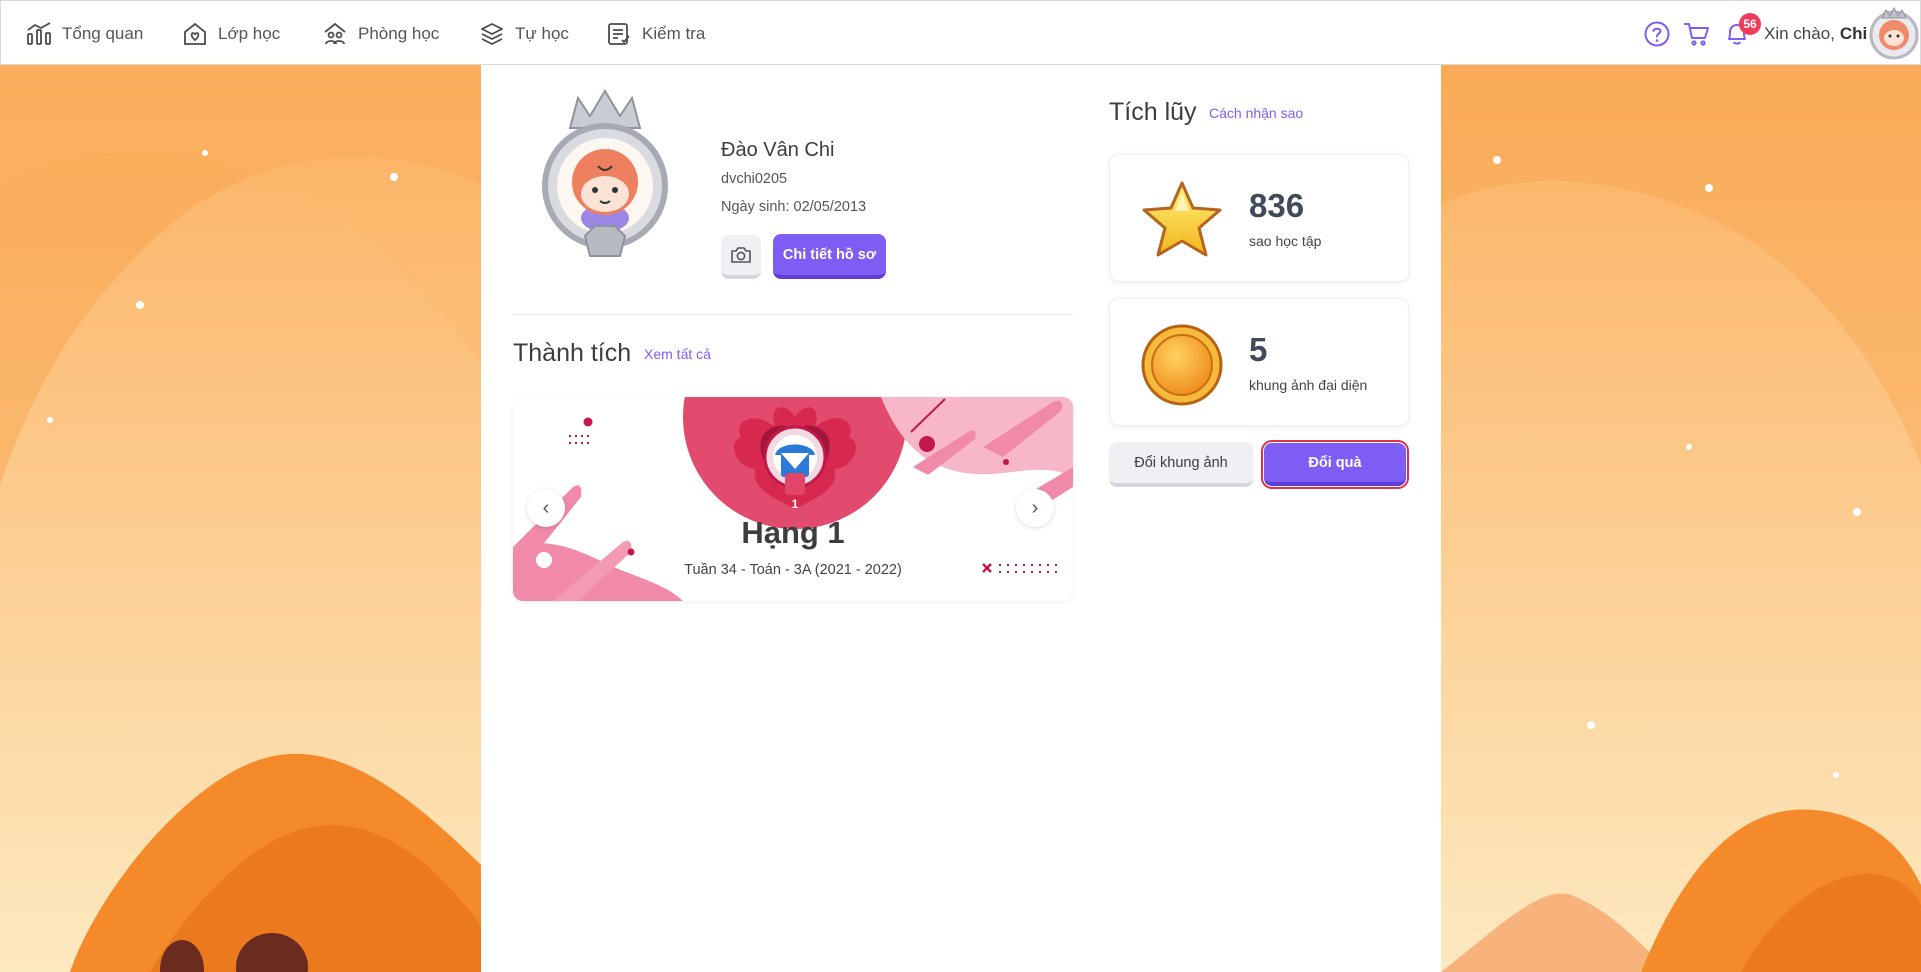  What do you see at coordinates (793, 532) in the screenshot?
I see `achievement-title: Hạng 1` at bounding box center [793, 532].